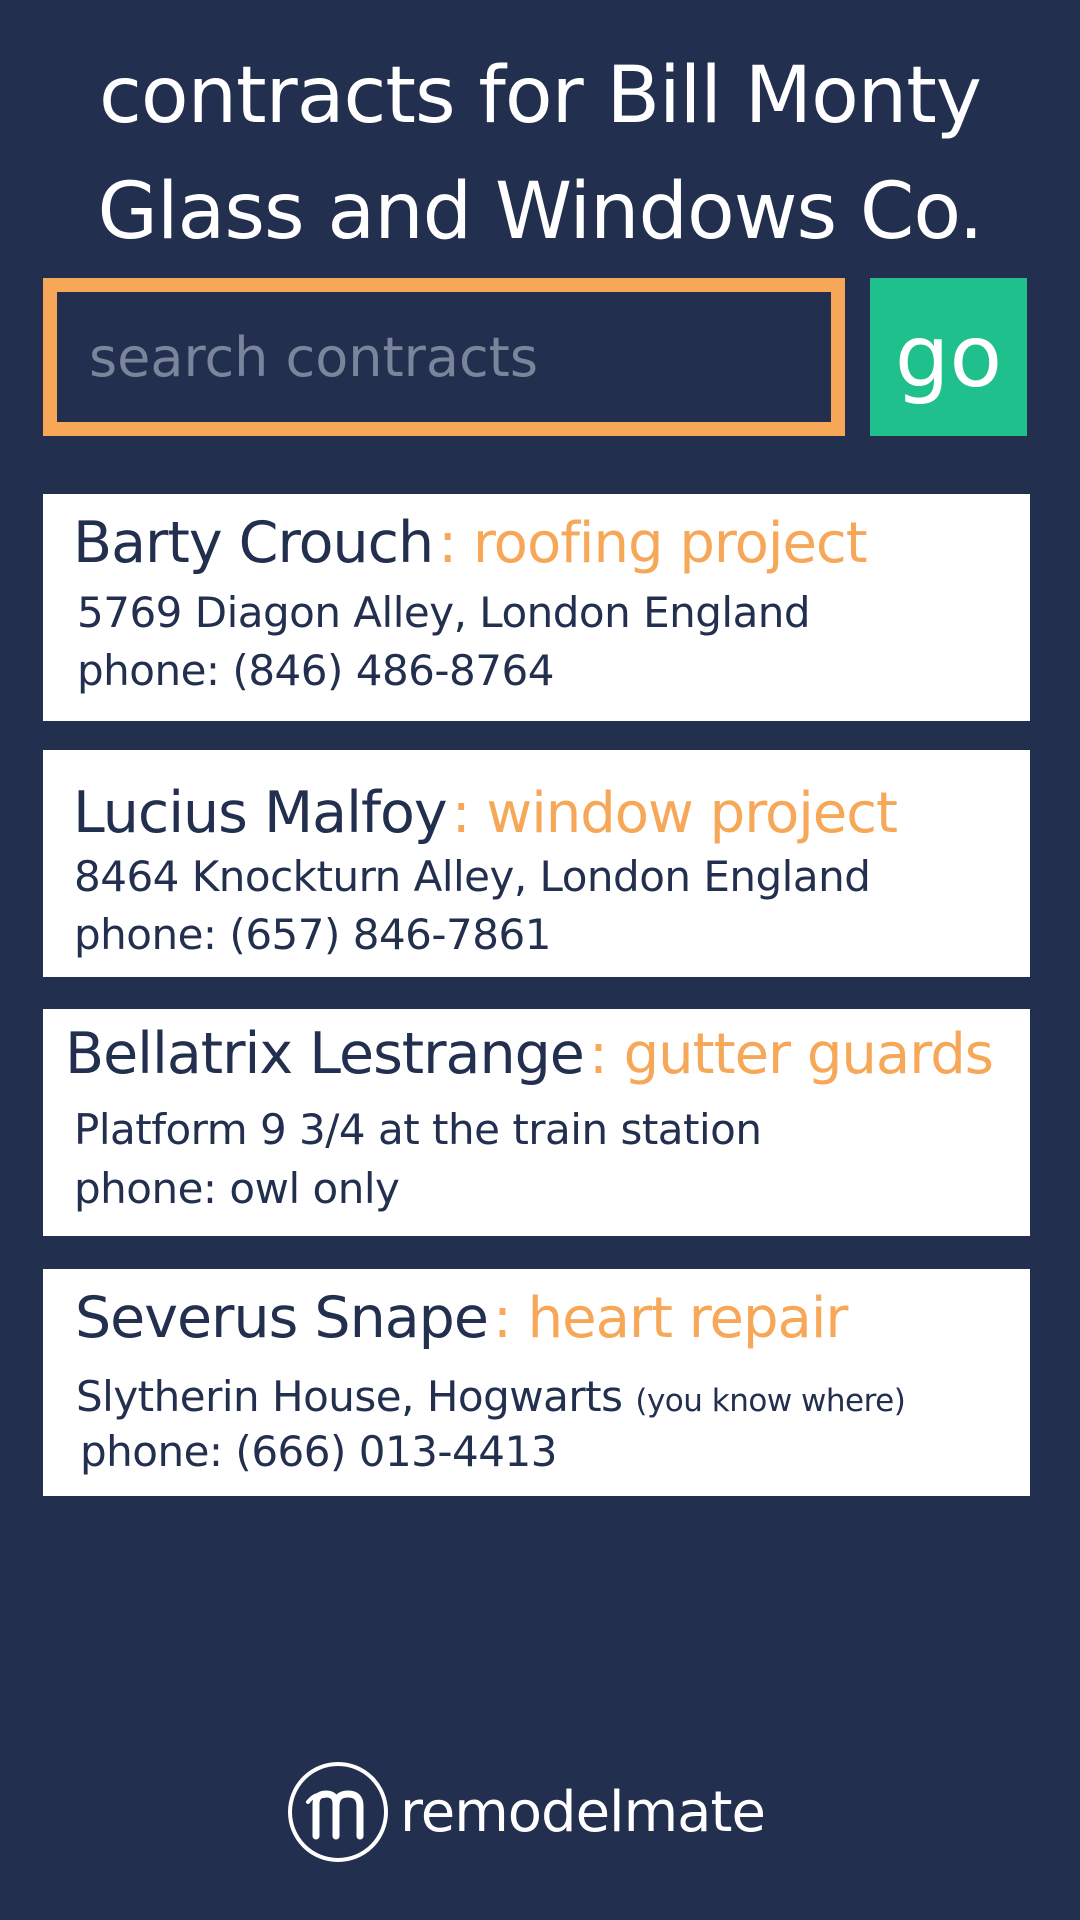  I want to click on contract-project: : gutter guards, so click(791, 1054).